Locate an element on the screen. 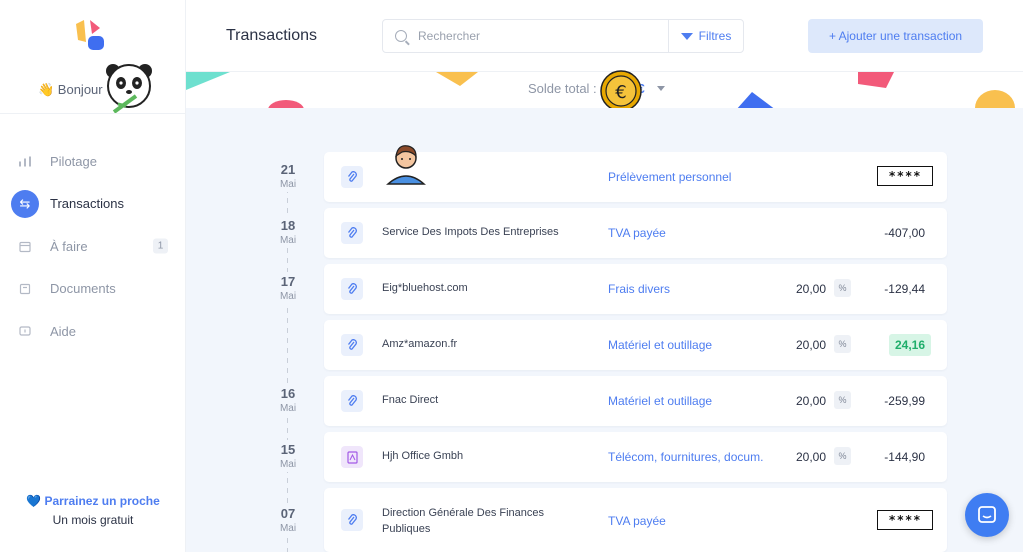 Image resolution: width=1023 pixels, height=552 pixels. pdf-document-icon is located at coordinates (352, 457).